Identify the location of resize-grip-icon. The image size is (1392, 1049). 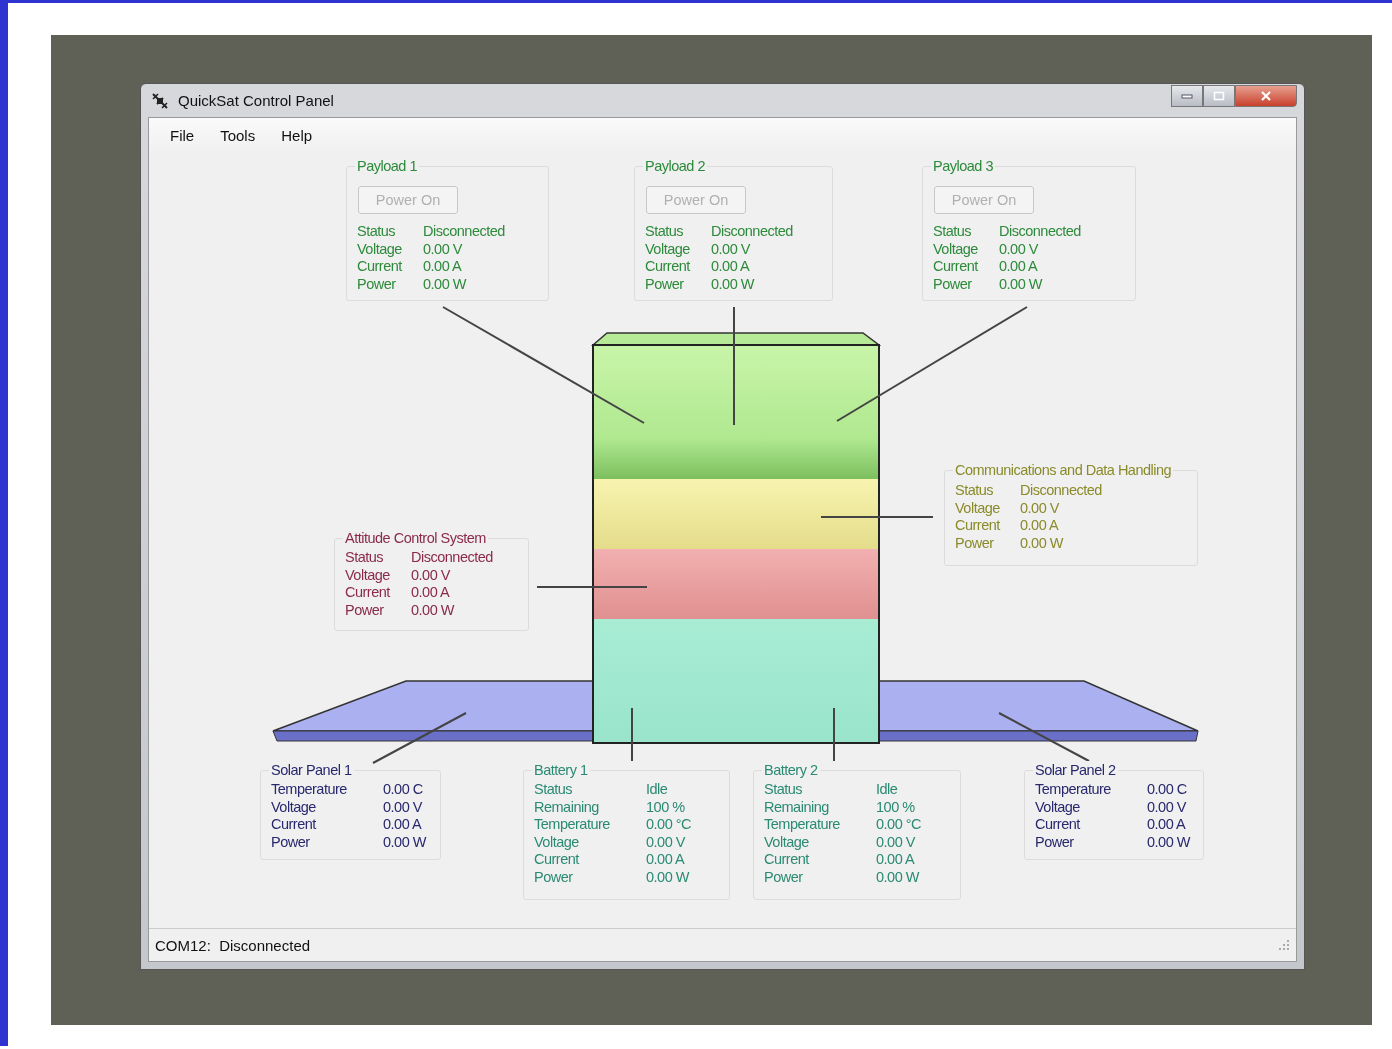
(1284, 945).